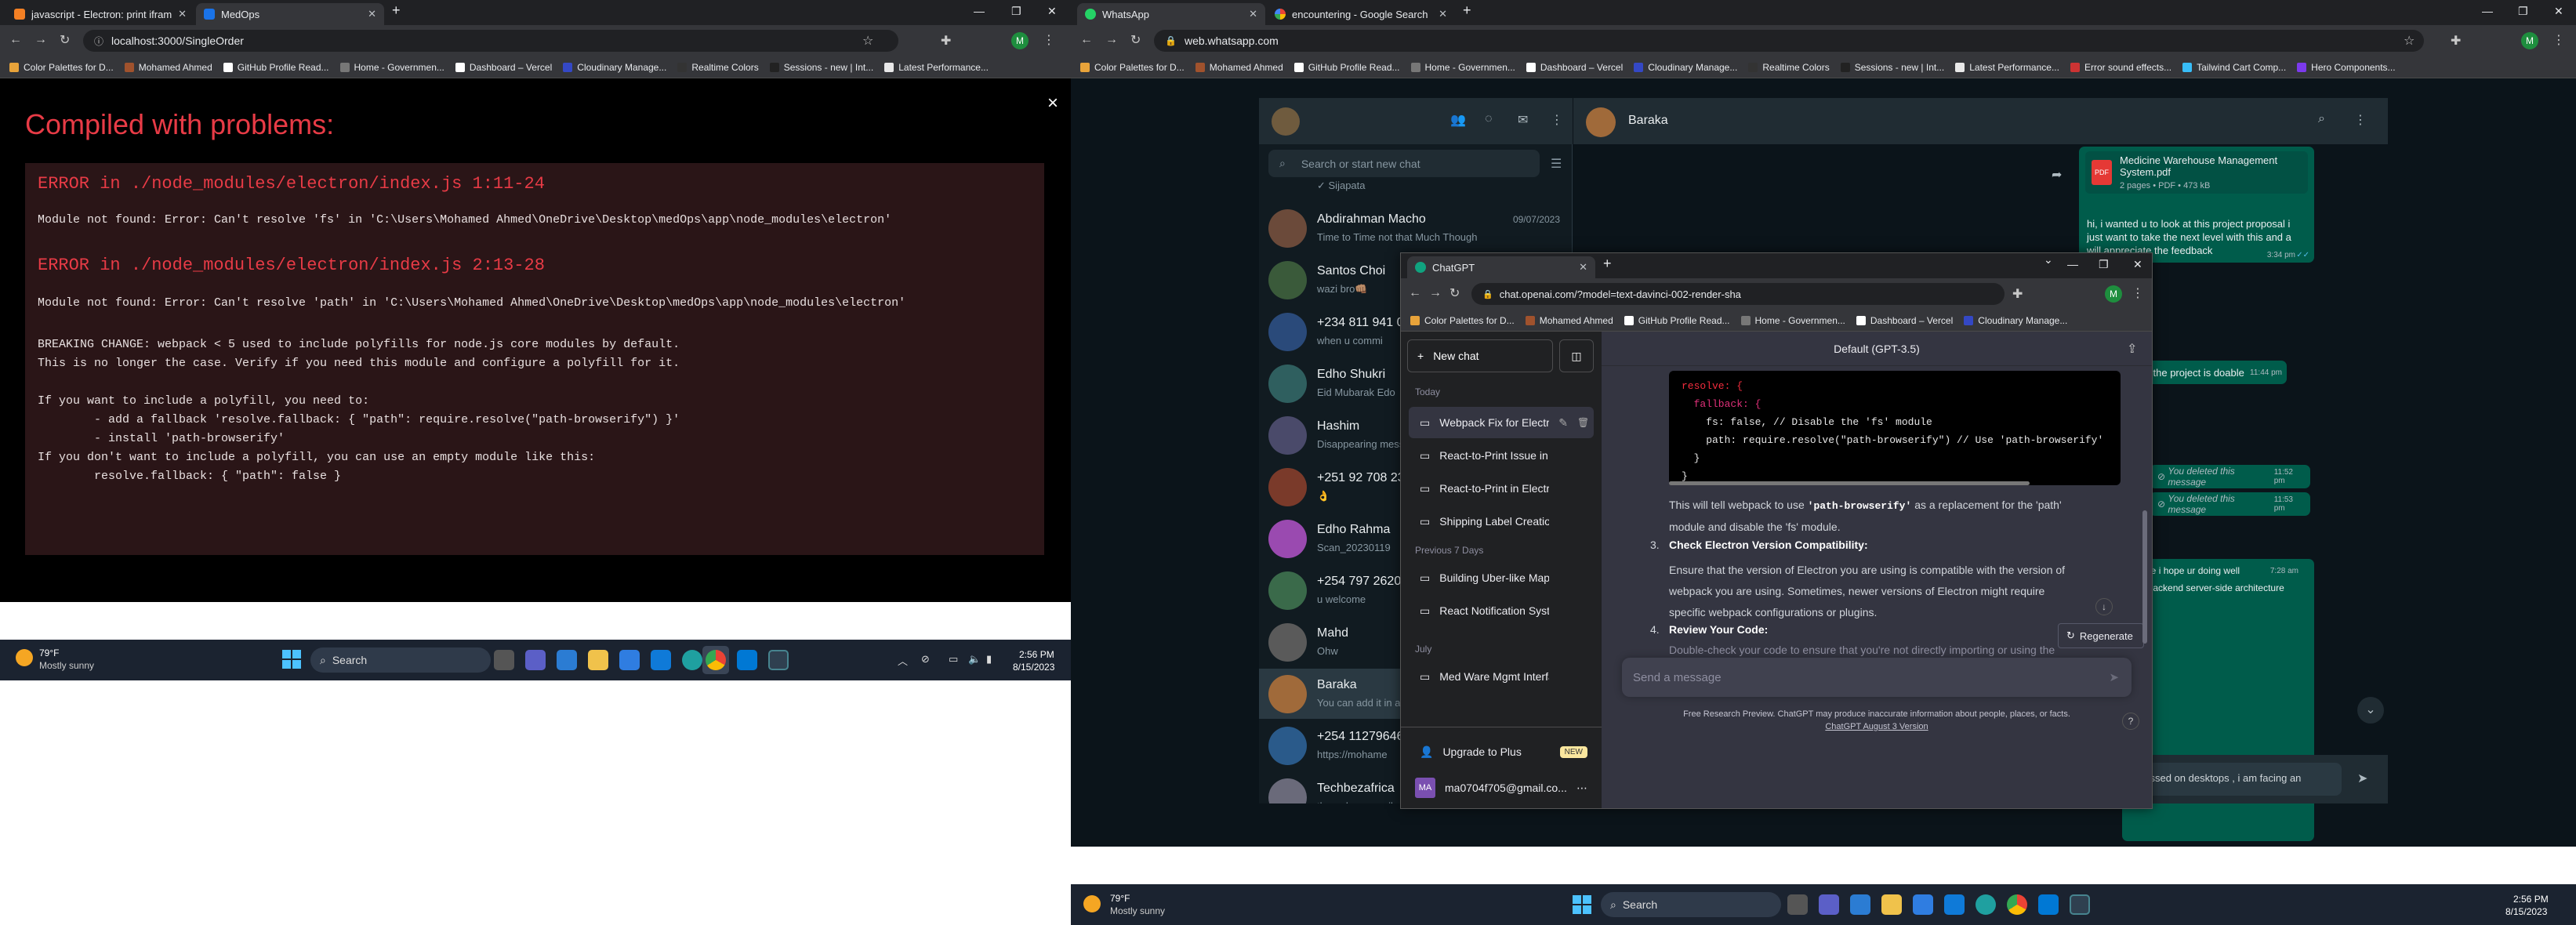  I want to click on volume-icon: 🔈, so click(975, 660).